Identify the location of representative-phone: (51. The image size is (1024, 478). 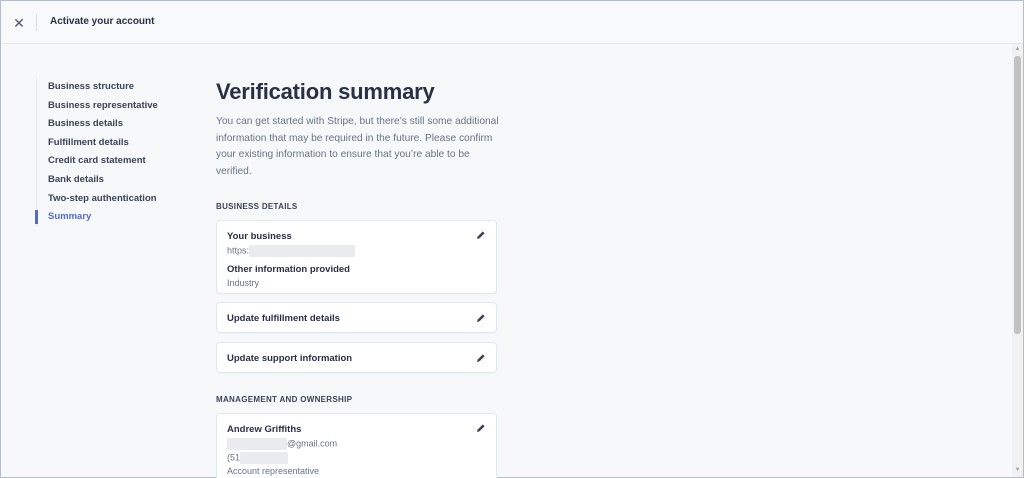
(282, 458).